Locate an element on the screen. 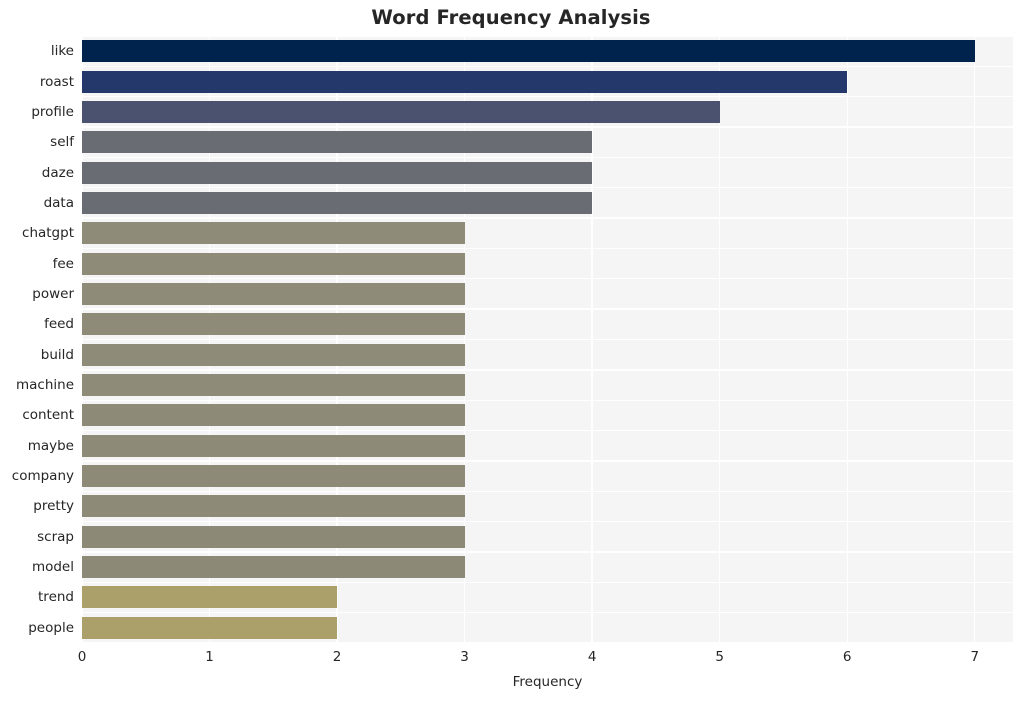 Image resolution: width=1022 pixels, height=701 pixels. y-tick-label-machine: machine is located at coordinates (44, 385).